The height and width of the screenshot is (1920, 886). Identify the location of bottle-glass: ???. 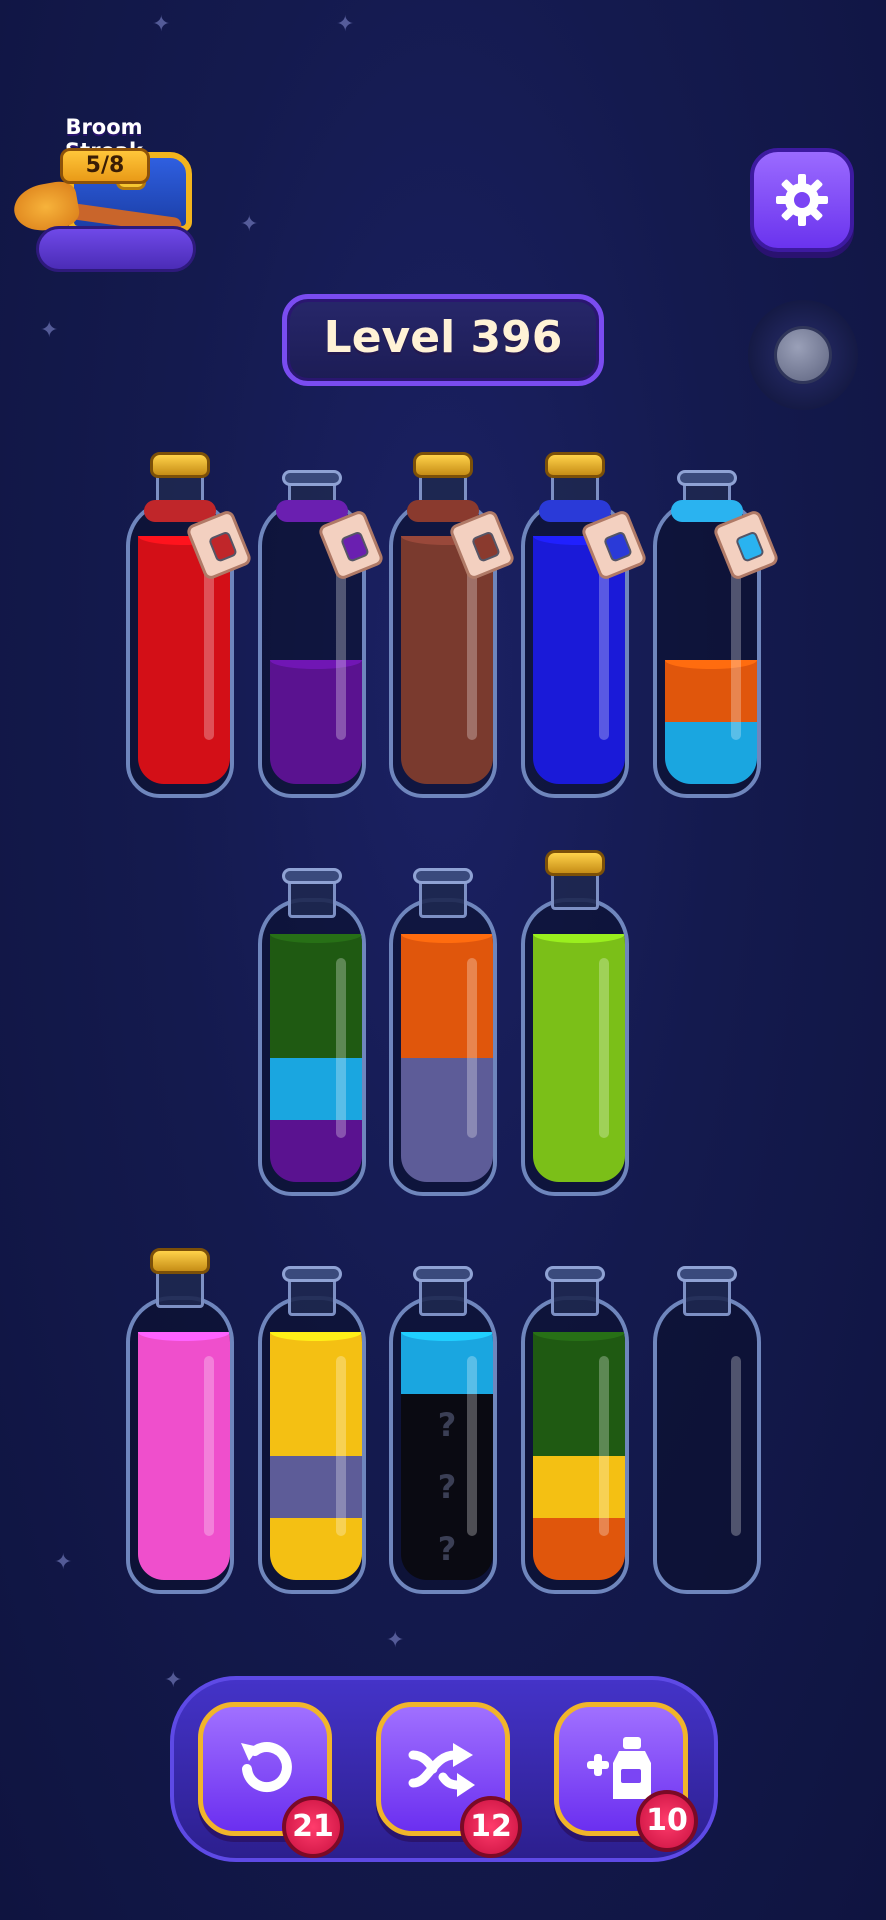
(443, 1445).